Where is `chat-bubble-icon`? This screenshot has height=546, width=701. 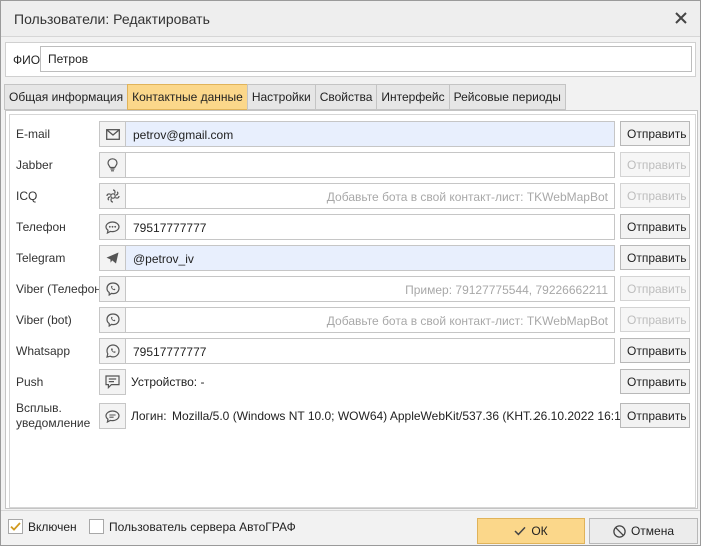
chat-bubble-icon is located at coordinates (112, 416).